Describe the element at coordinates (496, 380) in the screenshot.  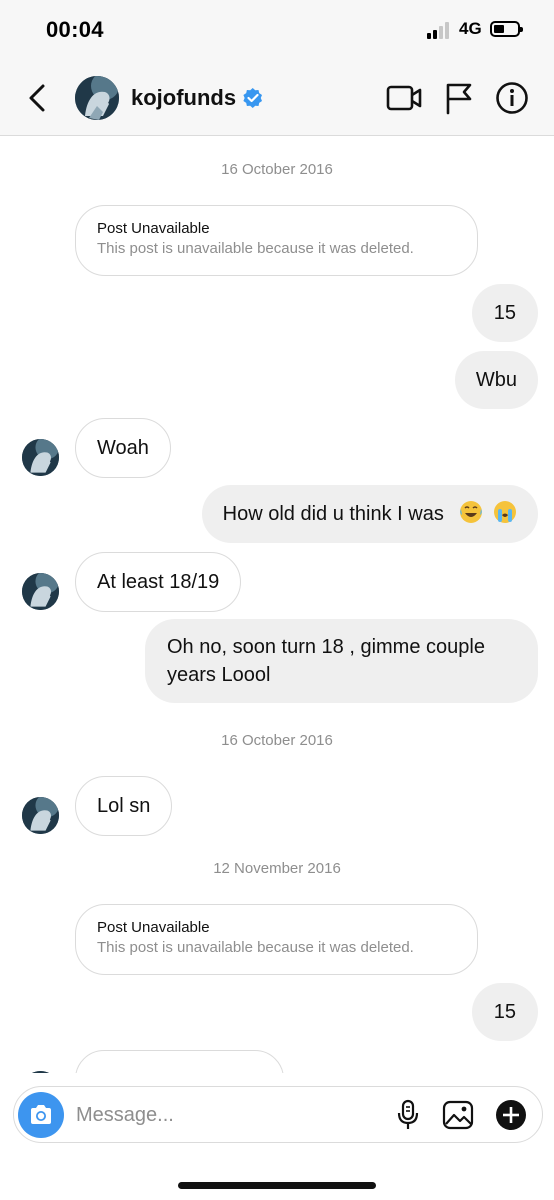
I see `outgoing-message: Wbu` at that location.